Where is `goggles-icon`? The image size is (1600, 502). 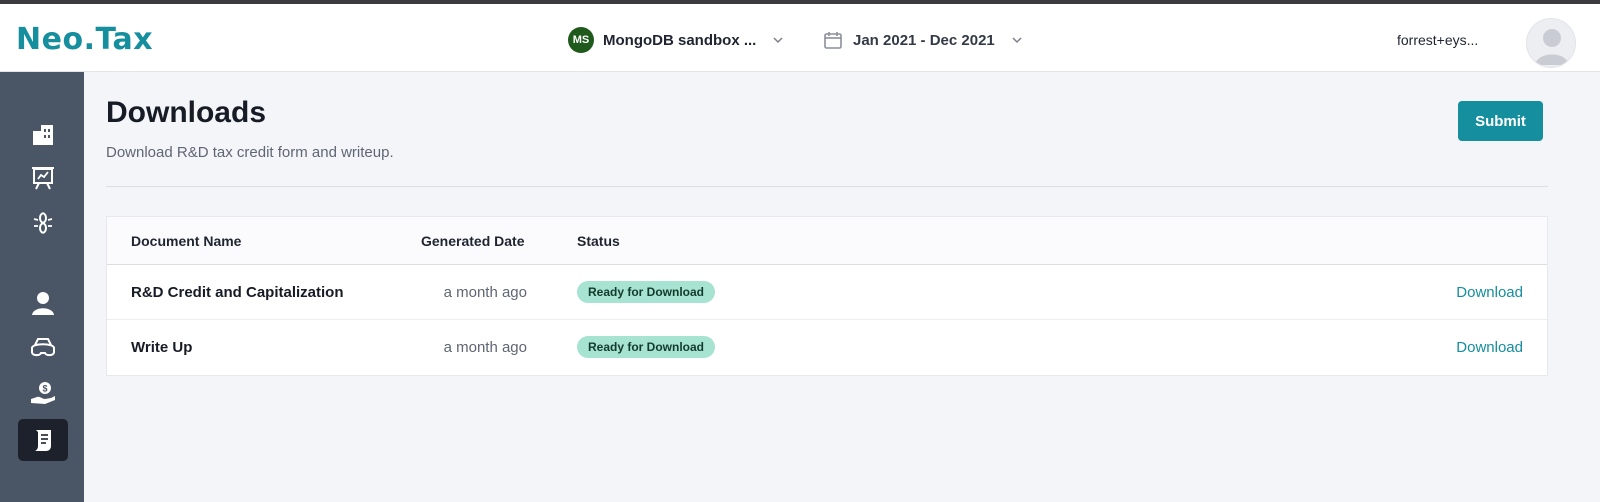
goggles-icon is located at coordinates (43, 347).